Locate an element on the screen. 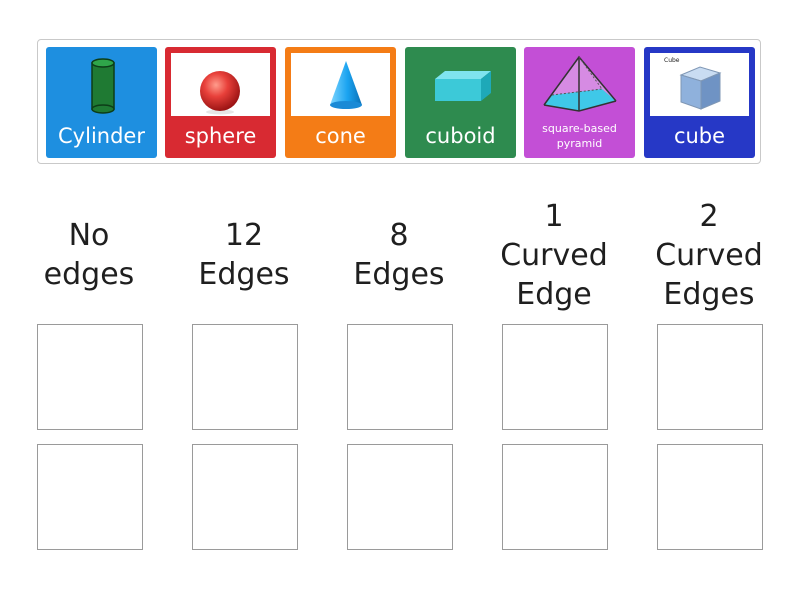 Image resolution: width=800 pixels, height=600 pixels. card-sphere: sphere is located at coordinates (220, 102).